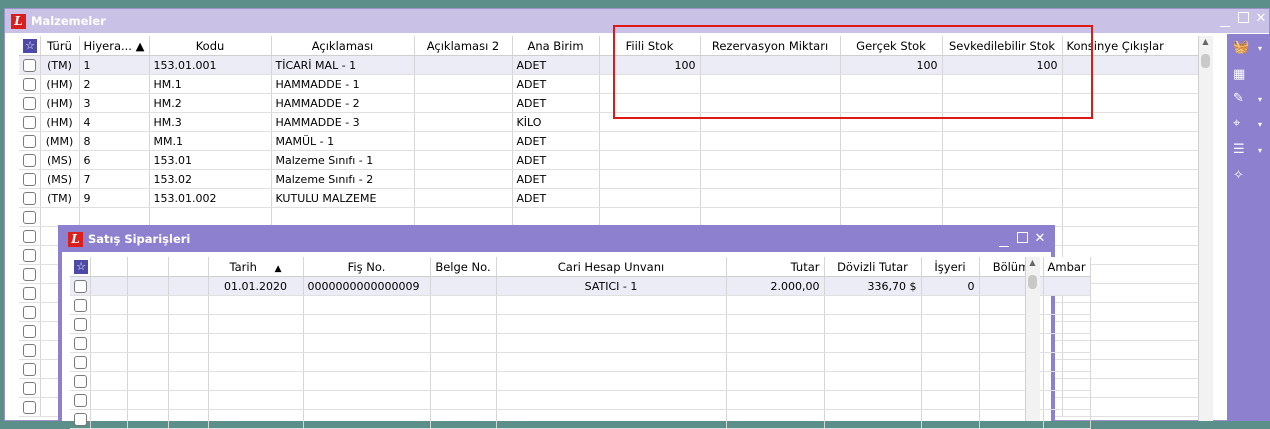 The height and width of the screenshot is (429, 1270). I want to click on col-header-turu: Türü, so click(60, 46).